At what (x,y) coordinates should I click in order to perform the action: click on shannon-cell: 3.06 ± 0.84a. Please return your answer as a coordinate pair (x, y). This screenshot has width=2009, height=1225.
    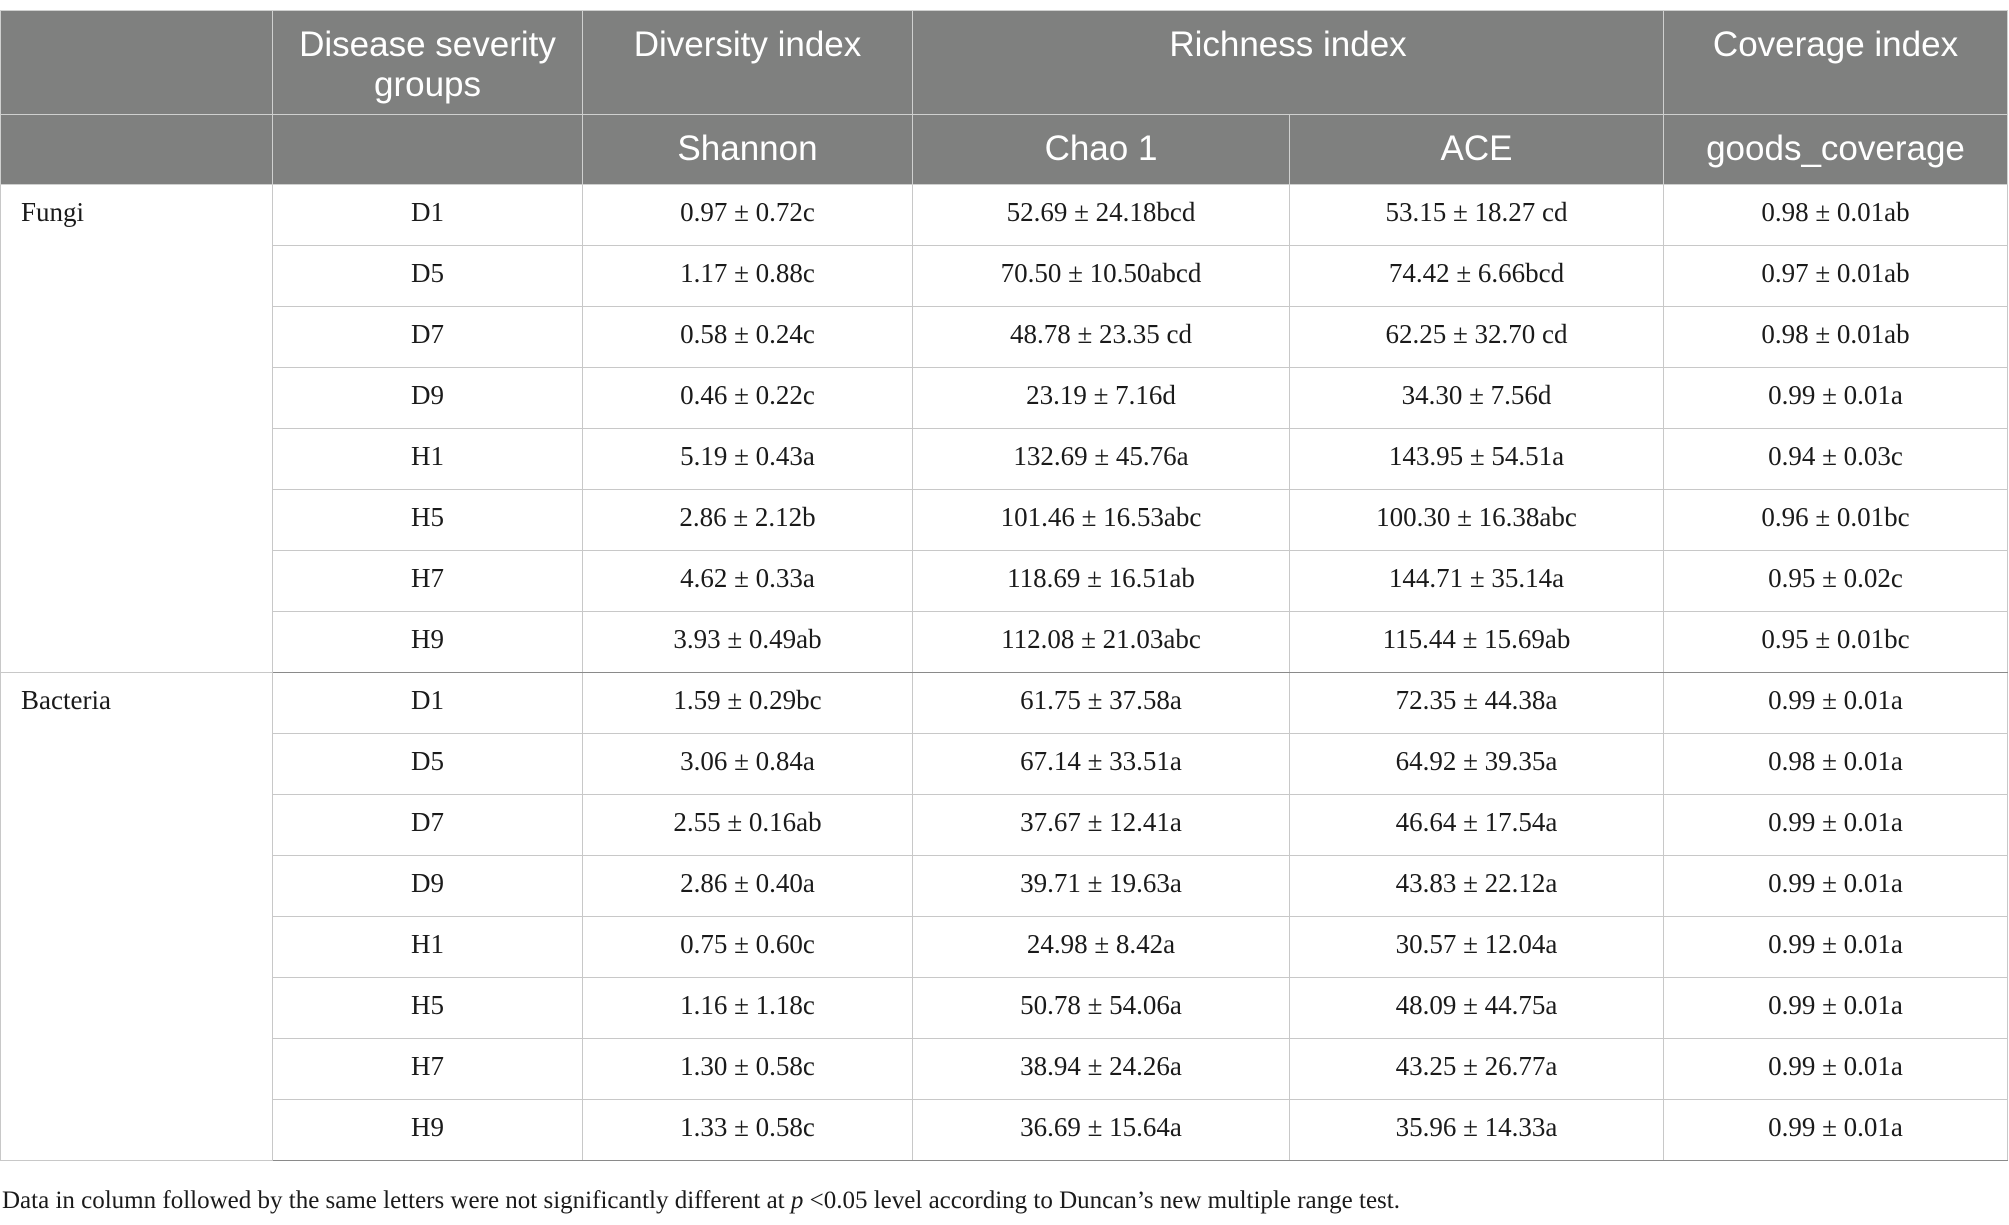
    Looking at the image, I should click on (747, 764).